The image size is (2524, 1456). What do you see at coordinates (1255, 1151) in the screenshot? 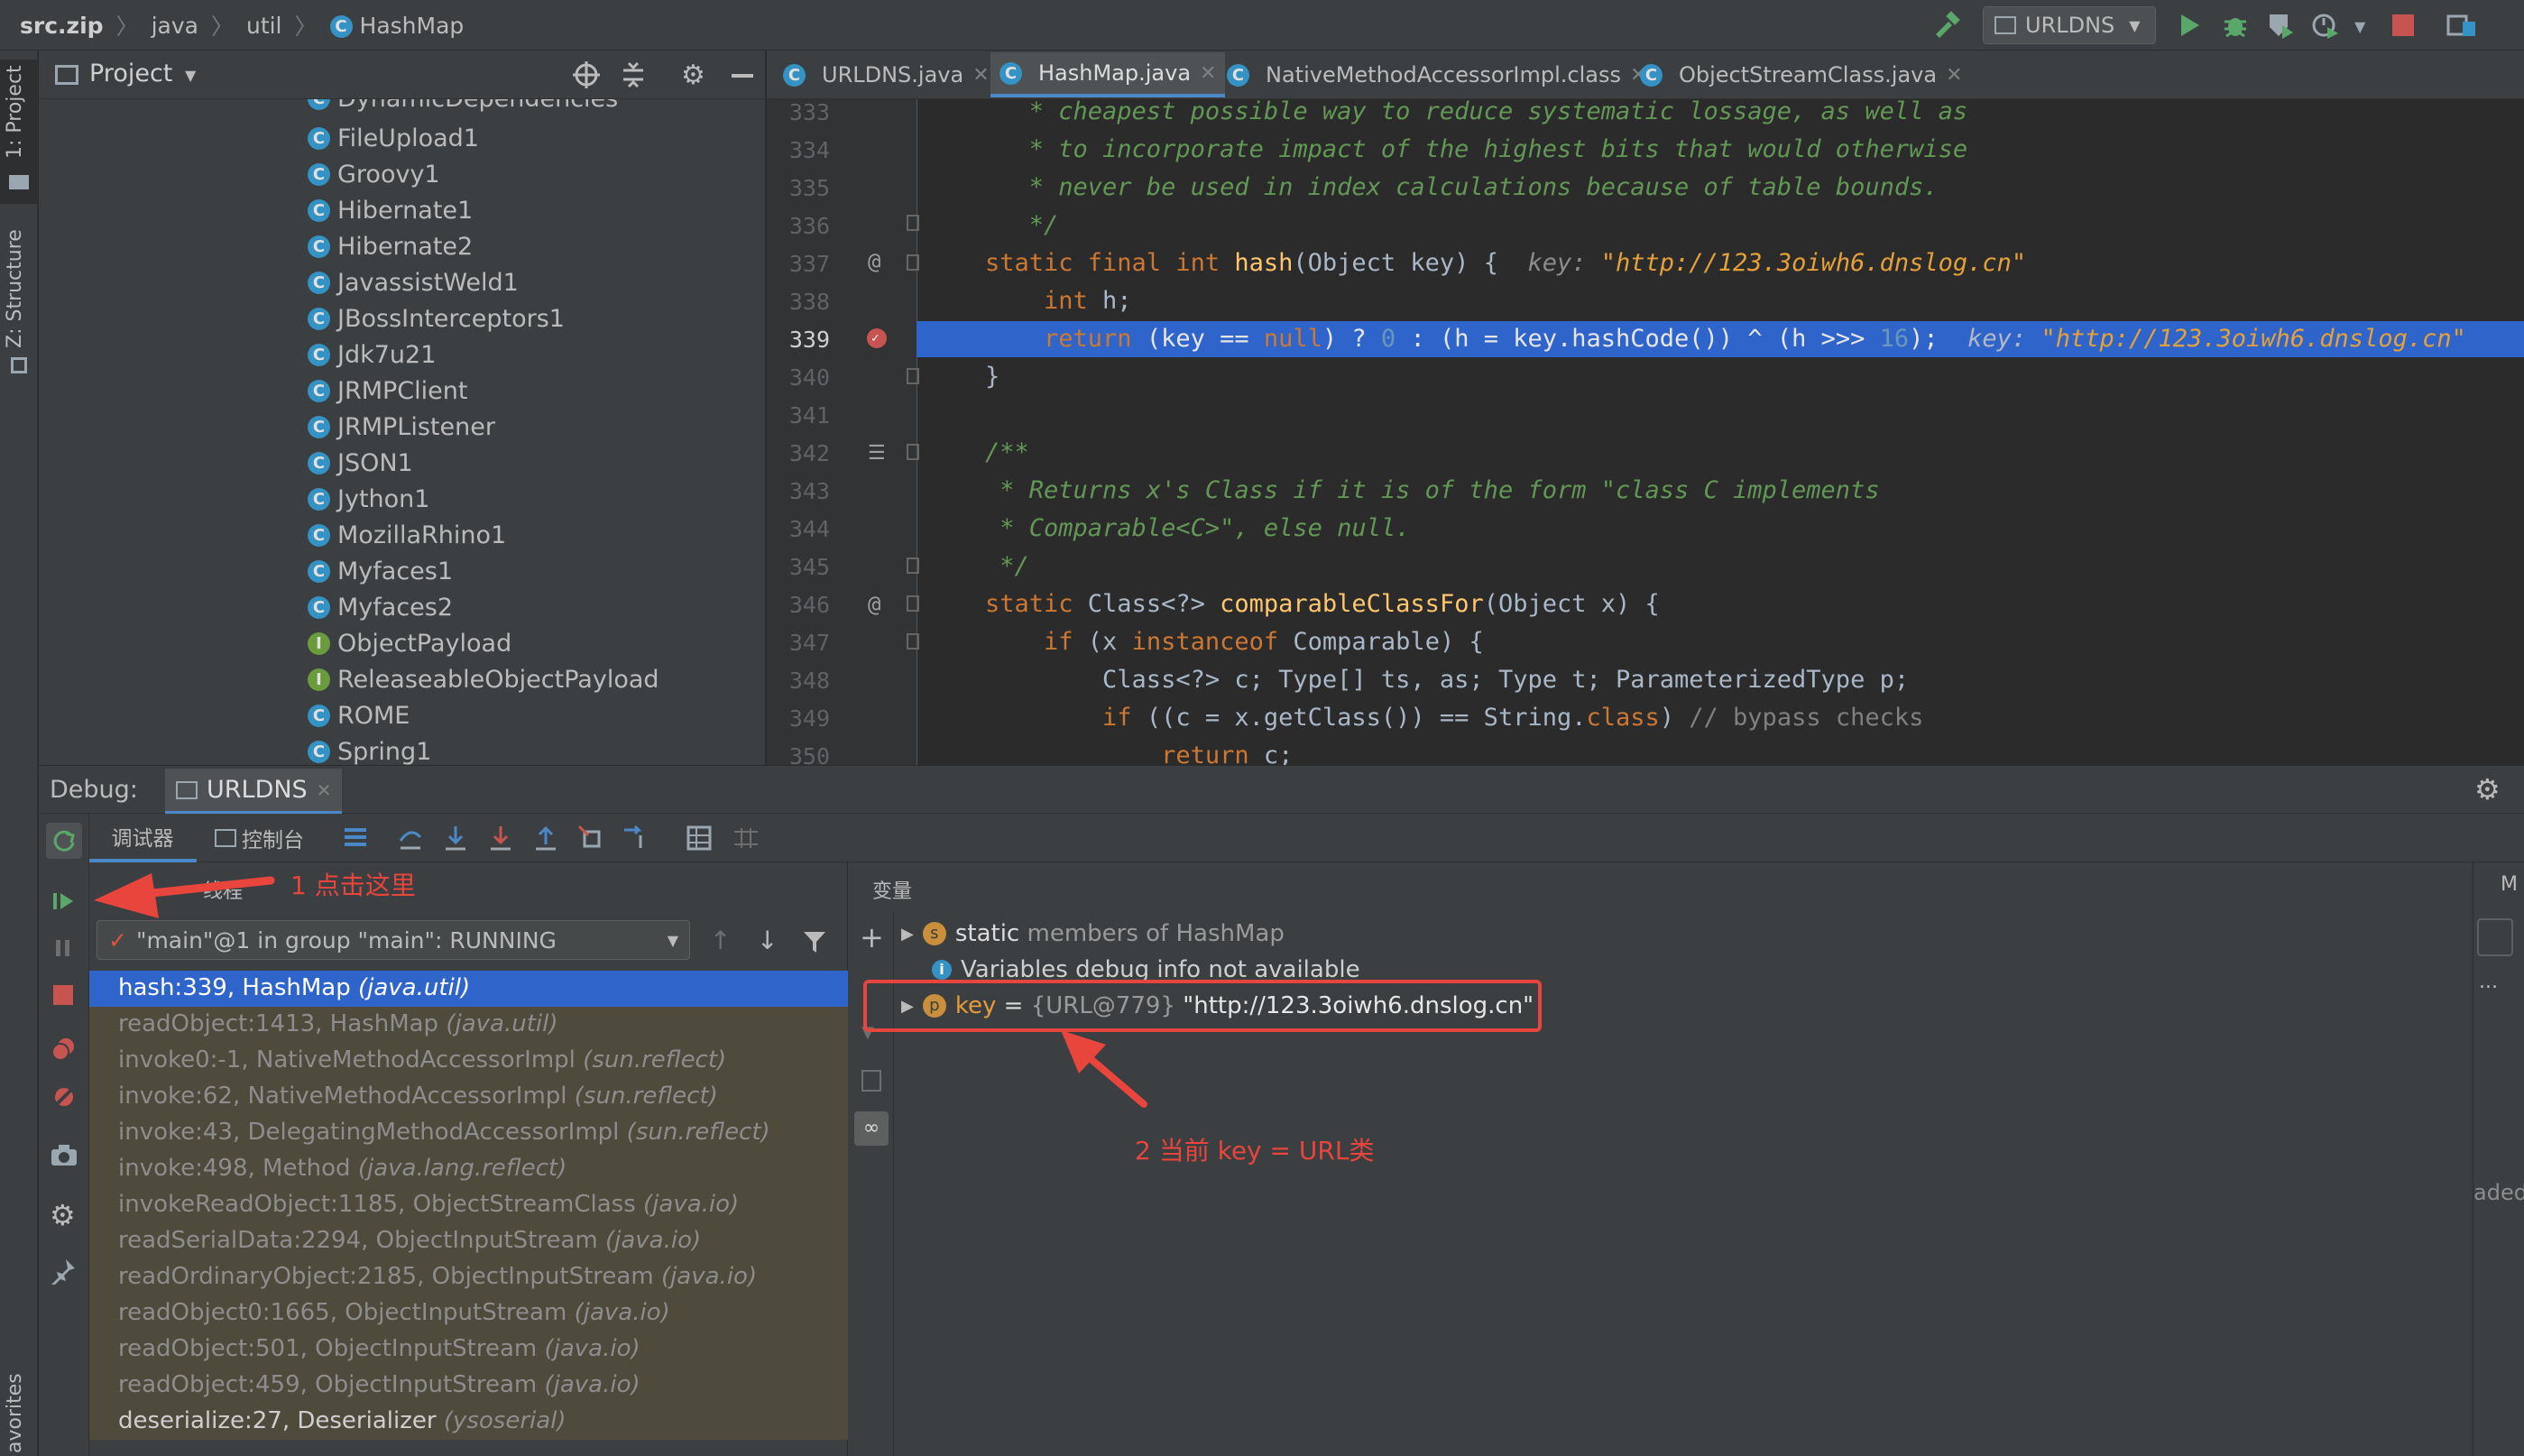
I see `annotation-note-2: 2 当前 key = URL类` at bounding box center [1255, 1151].